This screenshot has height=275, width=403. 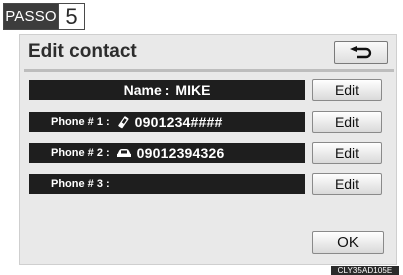 What do you see at coordinates (347, 153) in the screenshot?
I see `edit-phone-2-button: Edit` at bounding box center [347, 153].